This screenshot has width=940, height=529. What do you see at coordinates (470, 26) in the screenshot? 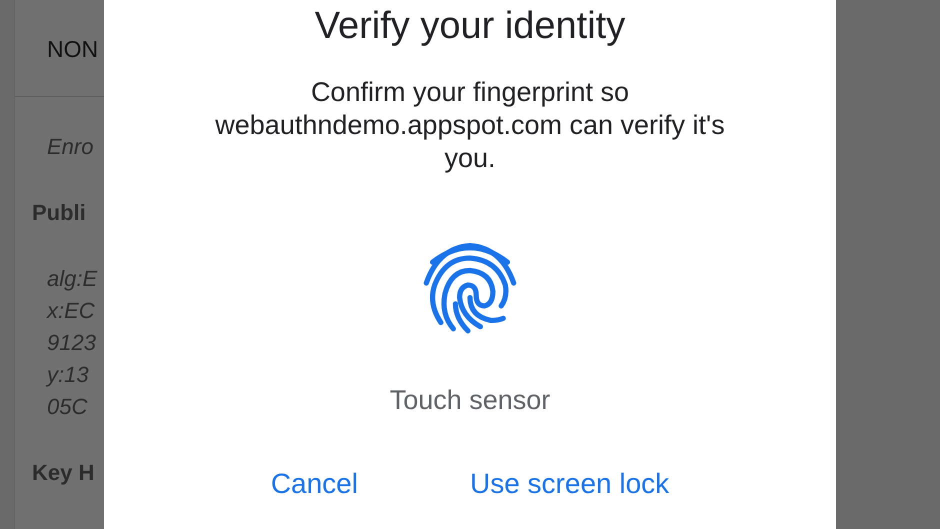
I see `dialog-title: Verify your identity` at bounding box center [470, 26].